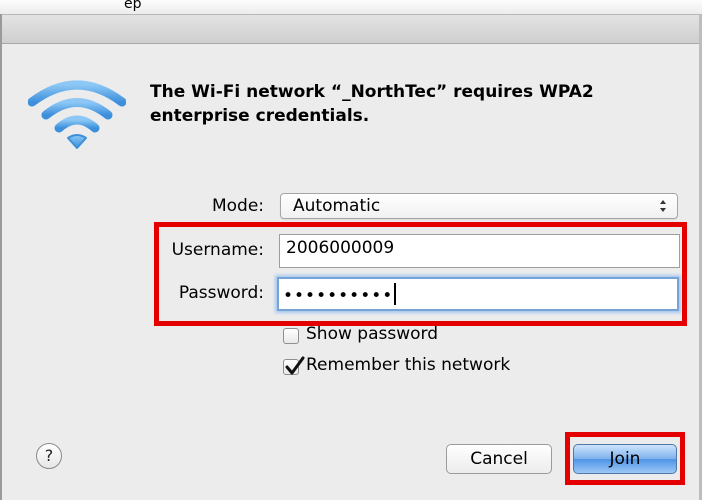 The image size is (702, 500). What do you see at coordinates (479, 206) in the screenshot?
I see `mode-select: Automatic` at bounding box center [479, 206].